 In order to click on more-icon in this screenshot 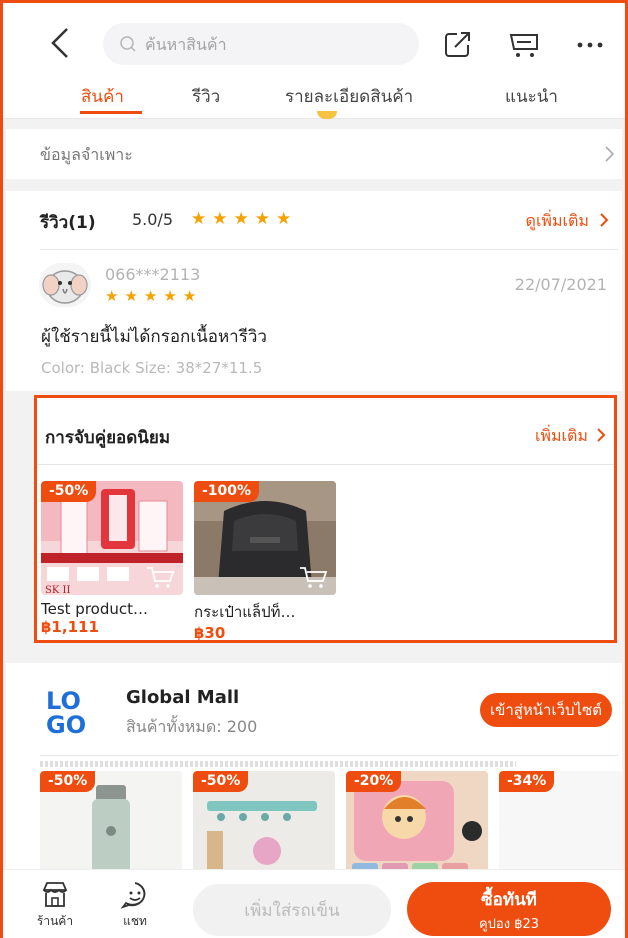, I will do `click(590, 44)`.